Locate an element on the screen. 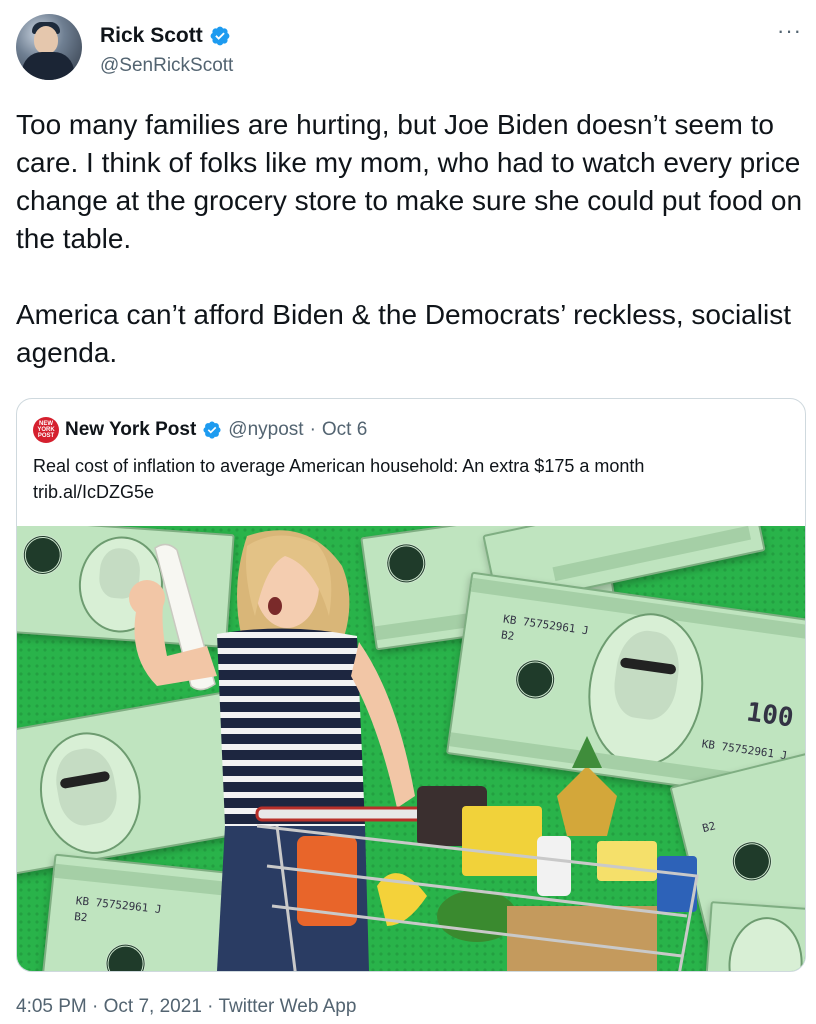 Image resolution: width=816 pixels, height=1024 pixels. quoted-author-name: New York Post is located at coordinates (130, 430).